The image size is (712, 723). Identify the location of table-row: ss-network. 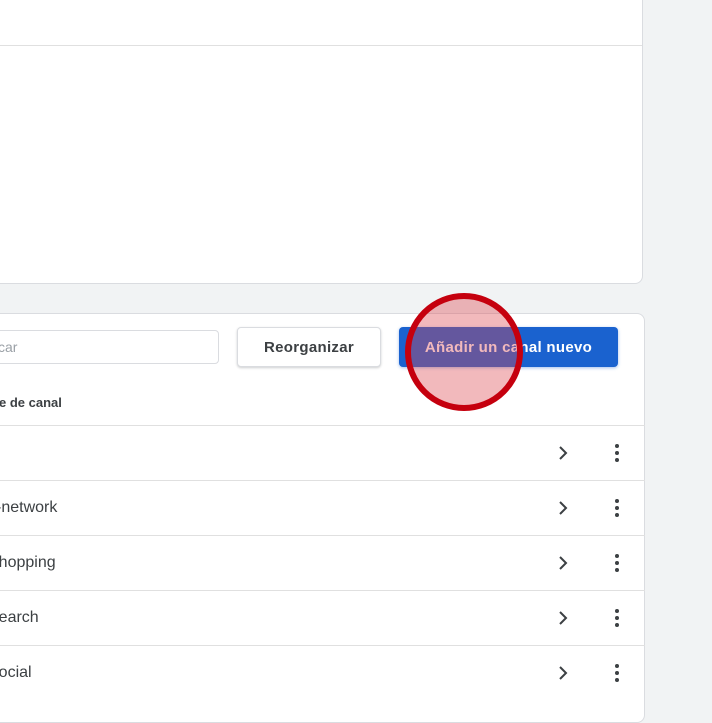
(322, 507).